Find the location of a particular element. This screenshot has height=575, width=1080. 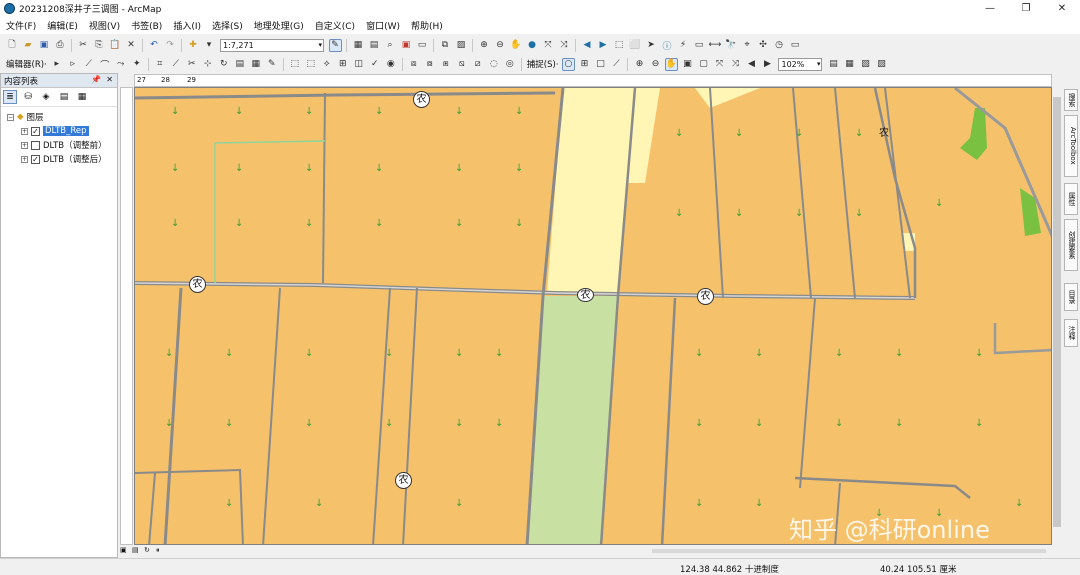

layer-visibility-checkbox is located at coordinates (35, 145).